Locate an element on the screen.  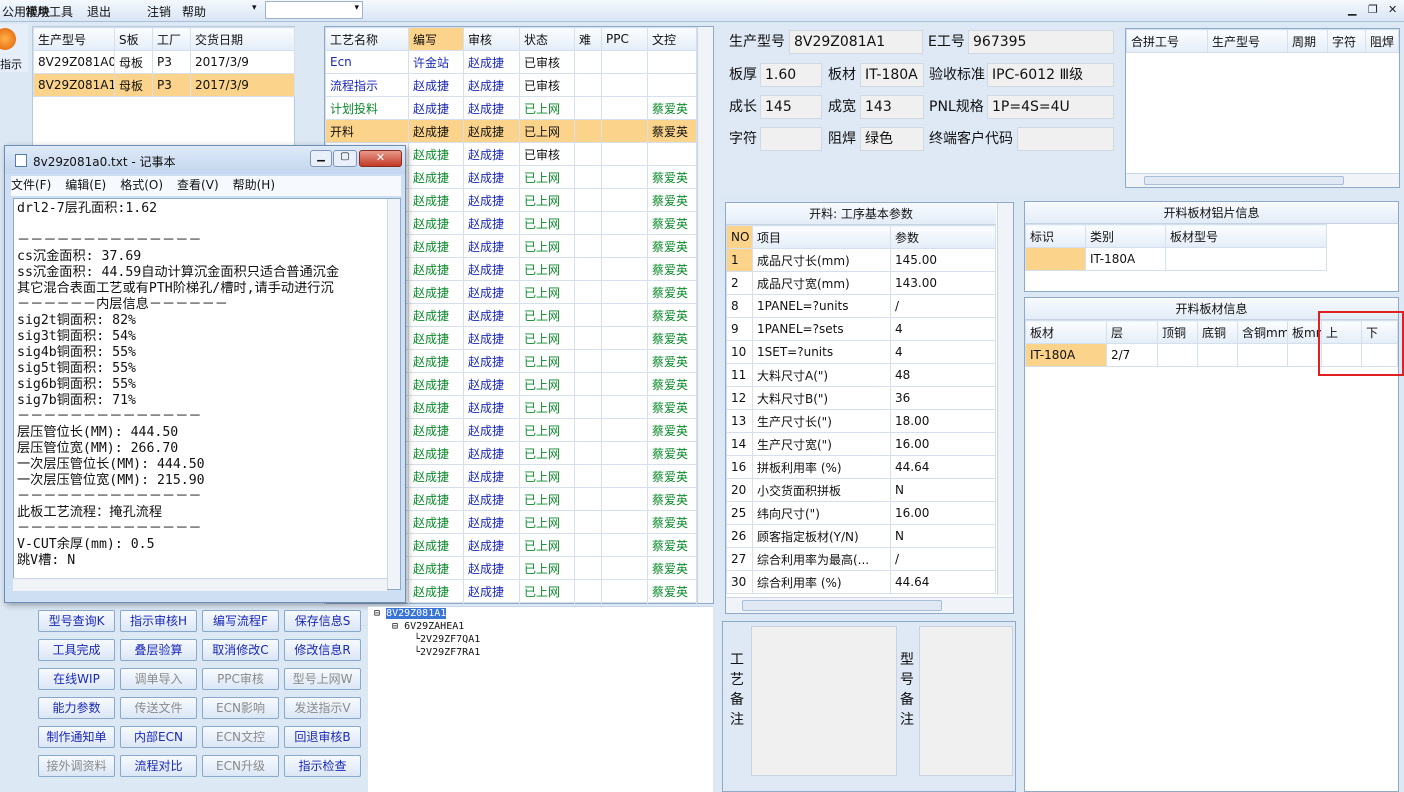
table-row: Ecn 许金站 赵成捷 已审核 is located at coordinates (511, 62).